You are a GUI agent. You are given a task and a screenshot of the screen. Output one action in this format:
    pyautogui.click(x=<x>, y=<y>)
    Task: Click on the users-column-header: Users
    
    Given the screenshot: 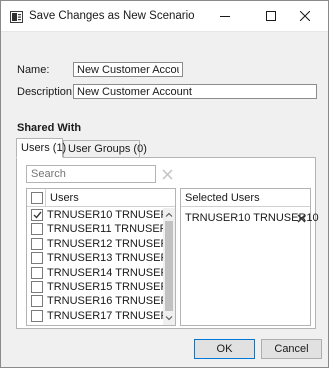 What is the action you would take?
    pyautogui.click(x=64, y=198)
    